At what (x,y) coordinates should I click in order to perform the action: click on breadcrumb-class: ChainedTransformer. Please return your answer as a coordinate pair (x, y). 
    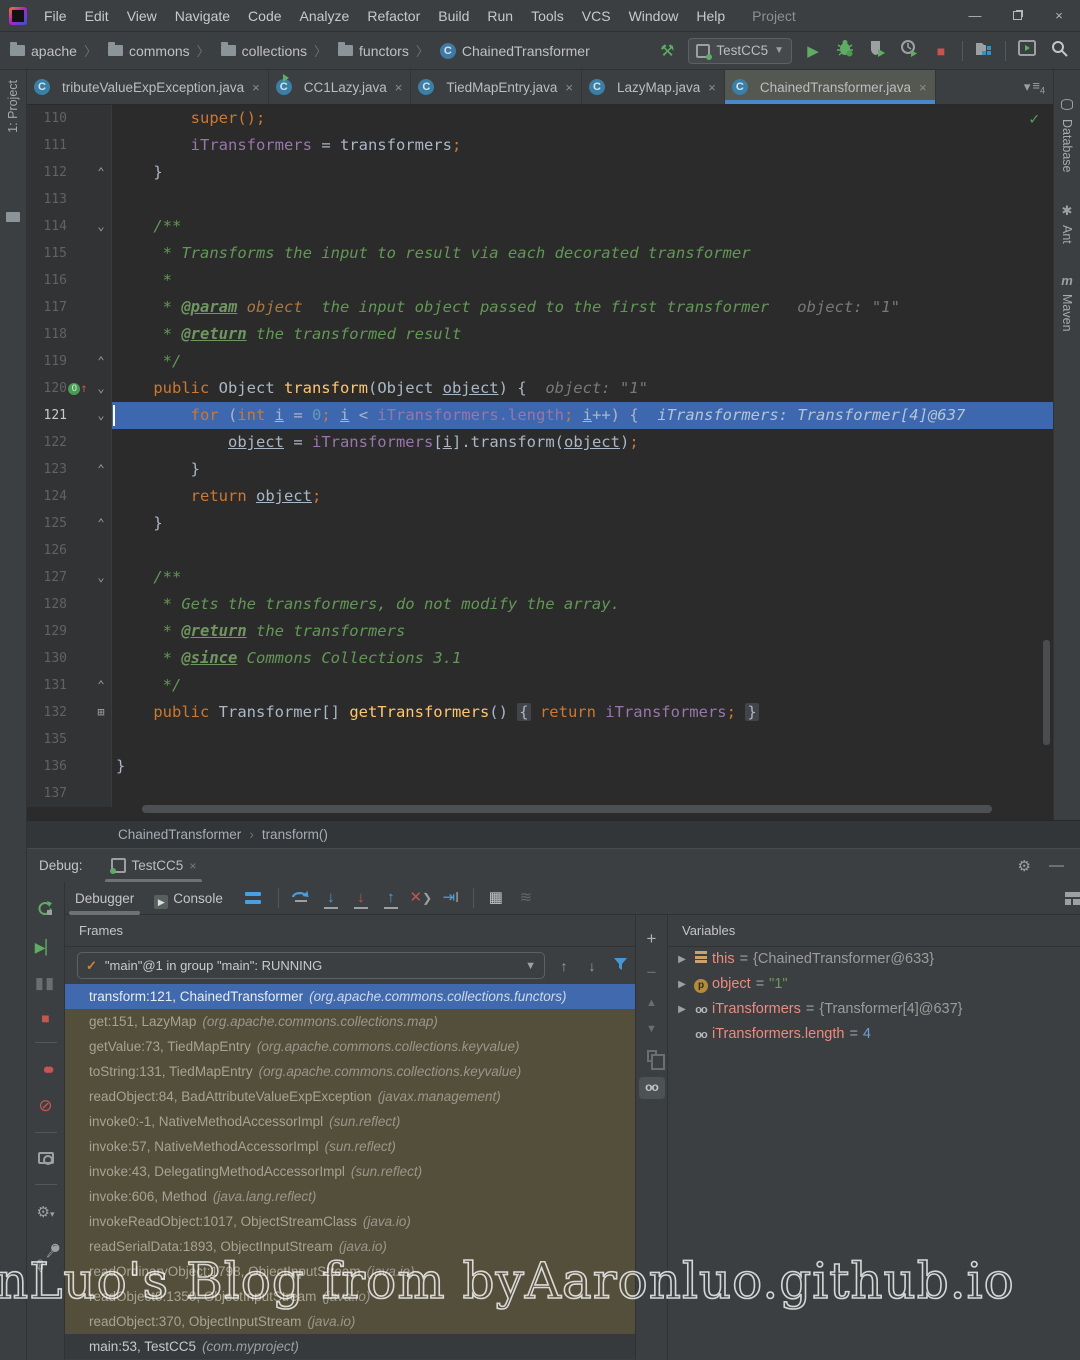
    Looking at the image, I should click on (179, 834).